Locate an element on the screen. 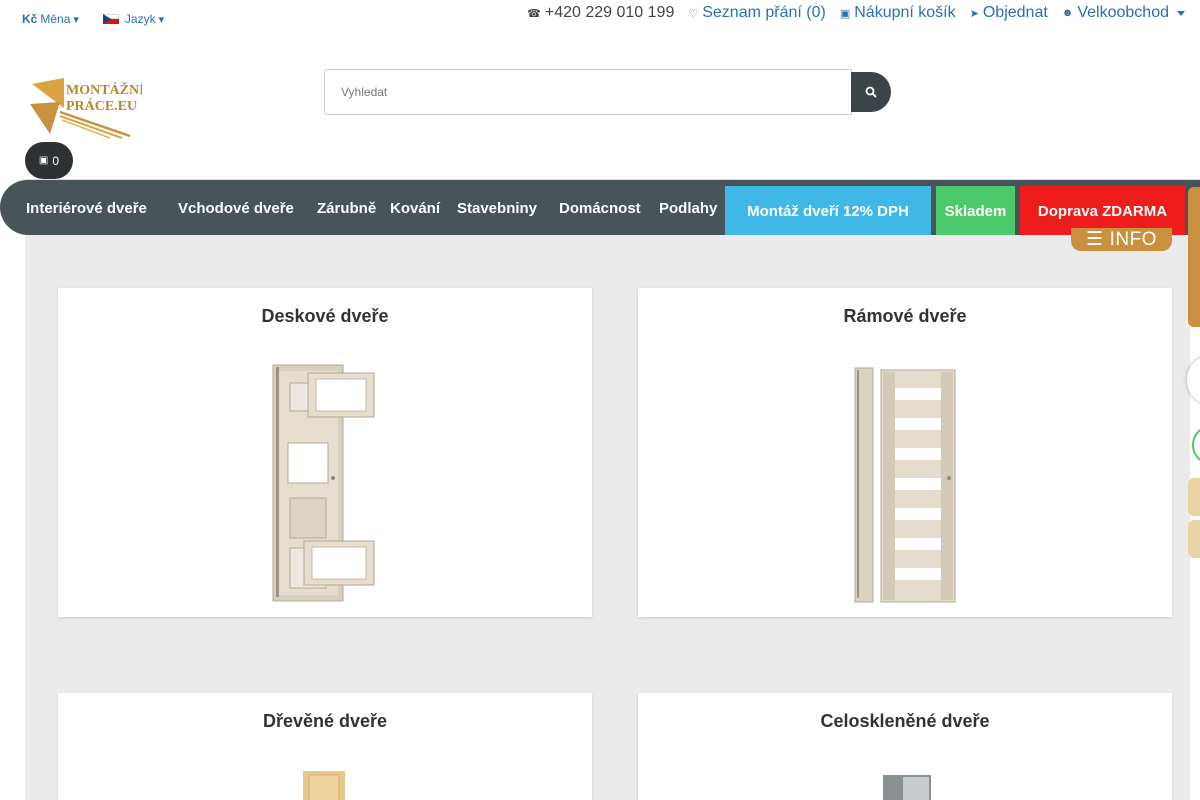 This screenshot has width=1200, height=800. order-link: ➤ Objednat is located at coordinates (1009, 13).